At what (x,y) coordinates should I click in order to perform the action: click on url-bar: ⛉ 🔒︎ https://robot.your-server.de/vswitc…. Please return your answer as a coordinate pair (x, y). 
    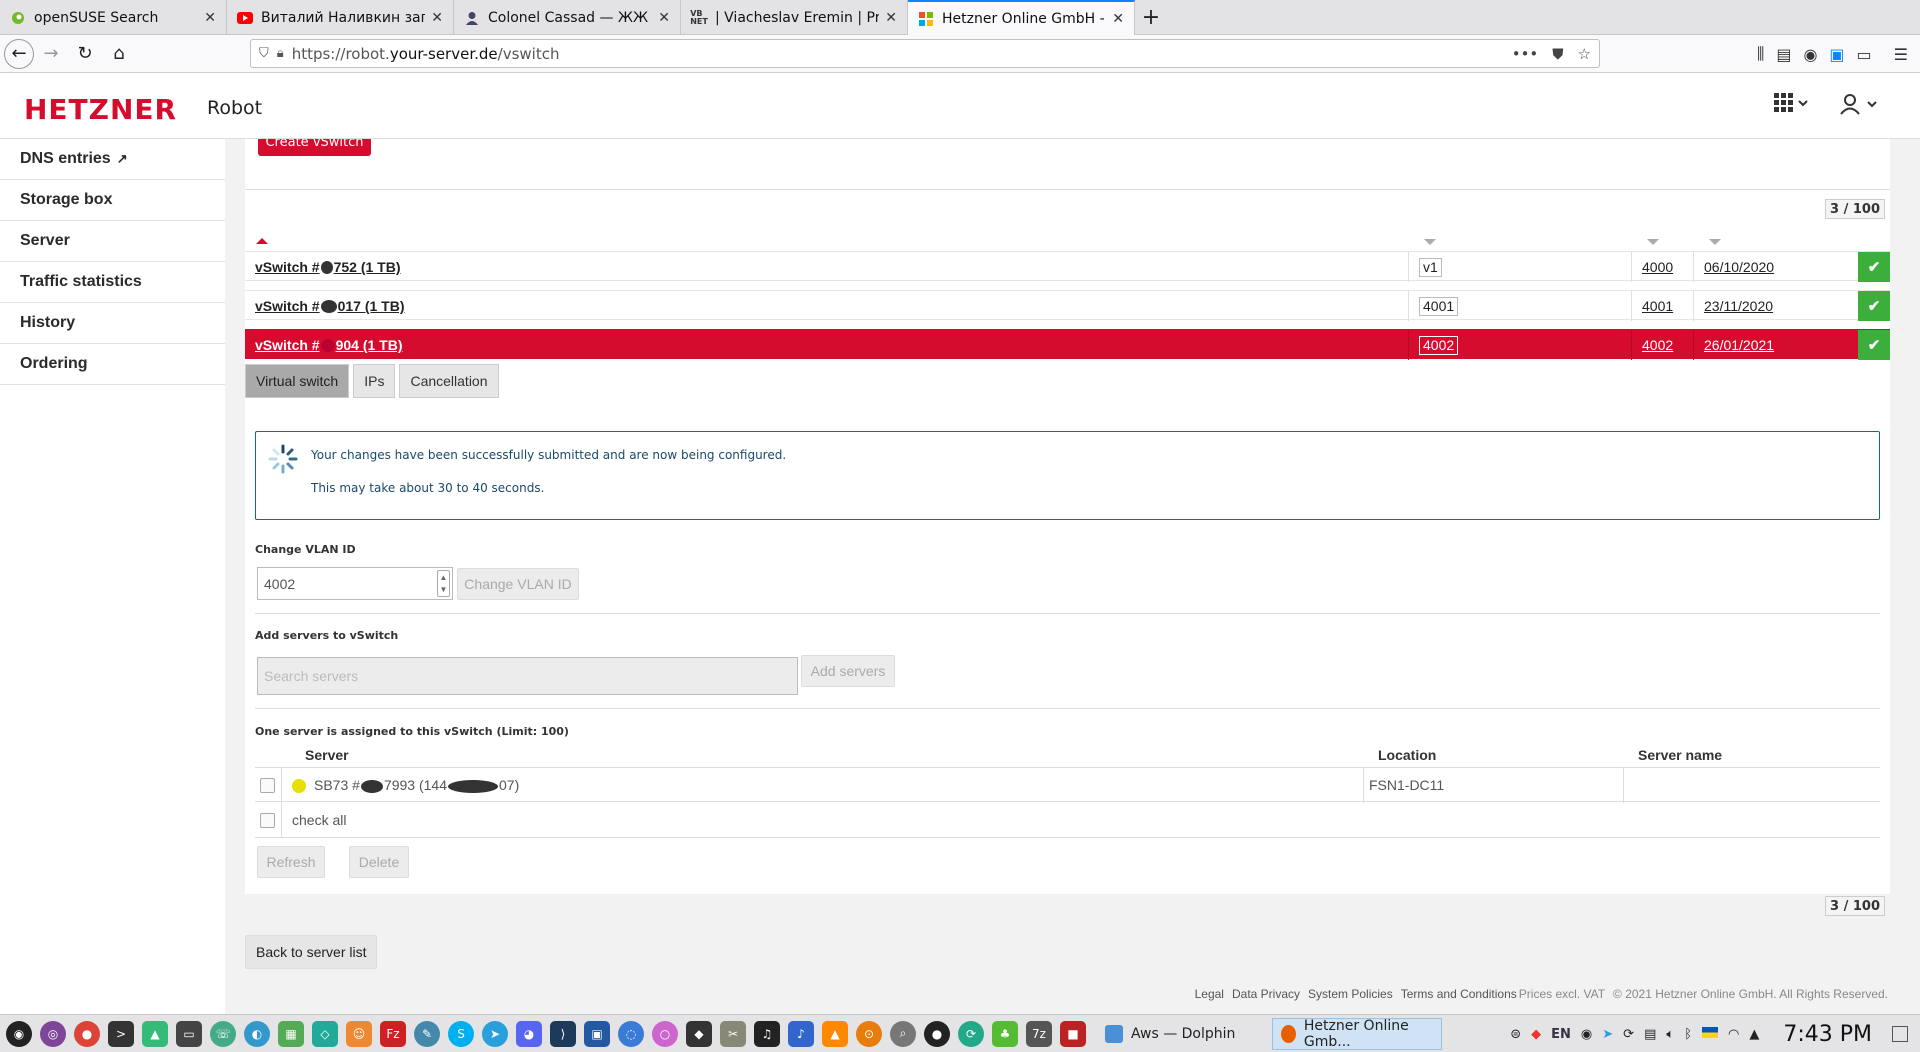
    Looking at the image, I should click on (925, 53).